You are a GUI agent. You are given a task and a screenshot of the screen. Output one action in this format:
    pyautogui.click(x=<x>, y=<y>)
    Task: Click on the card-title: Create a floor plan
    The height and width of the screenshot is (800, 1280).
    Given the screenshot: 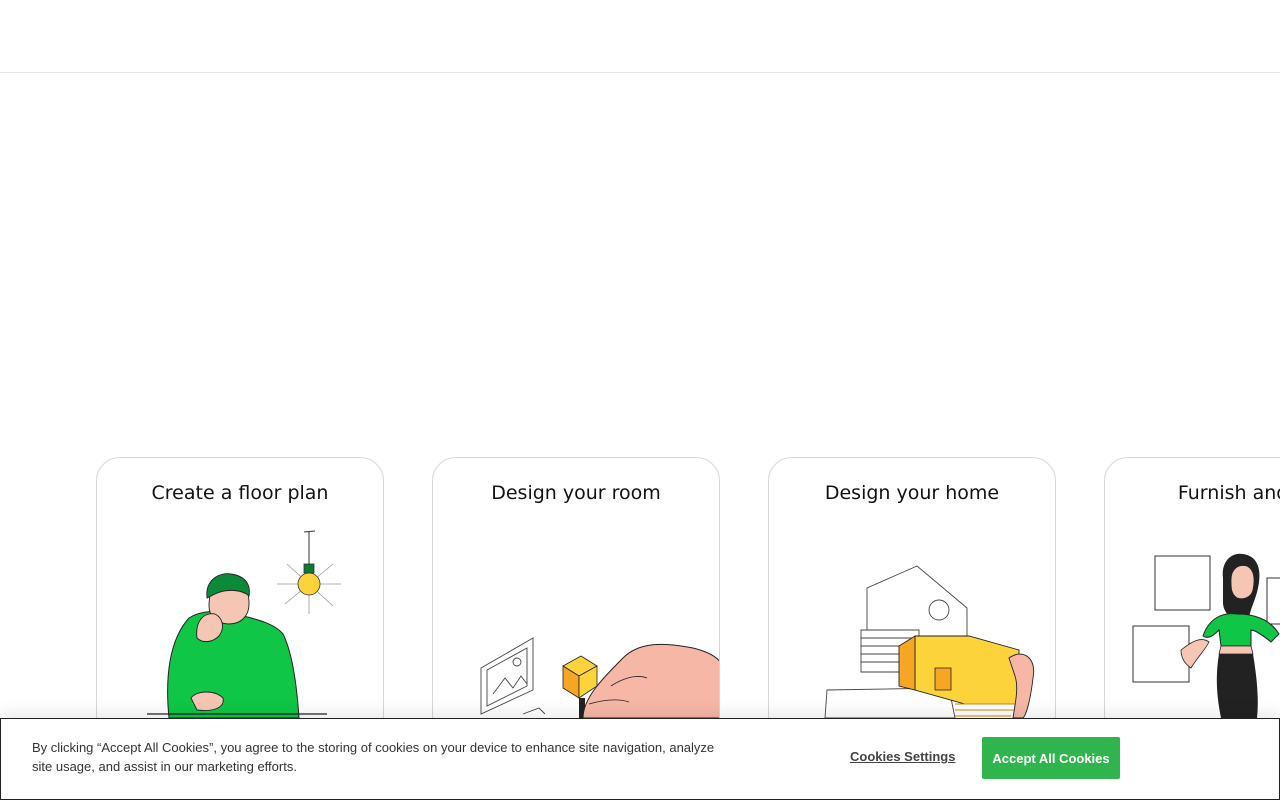 What is the action you would take?
    pyautogui.click(x=240, y=493)
    